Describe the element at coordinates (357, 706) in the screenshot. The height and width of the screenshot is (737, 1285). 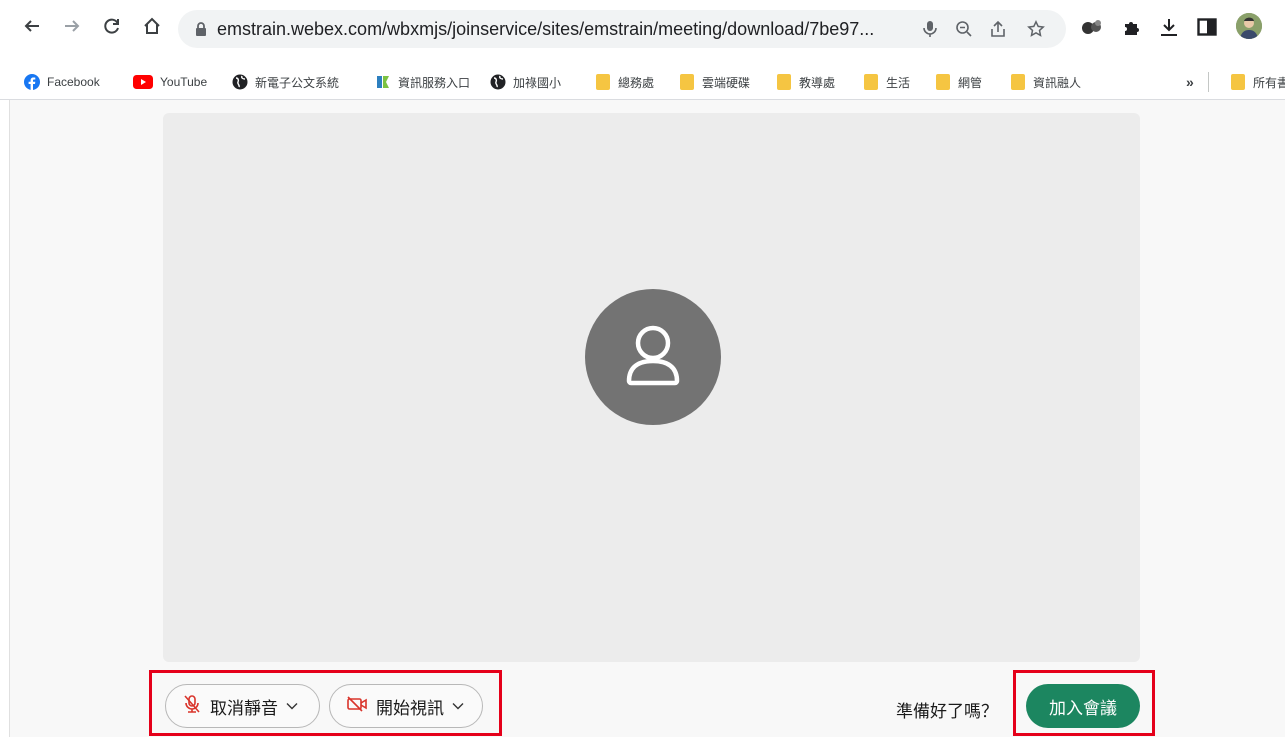
I see `camera-off-icon` at that location.